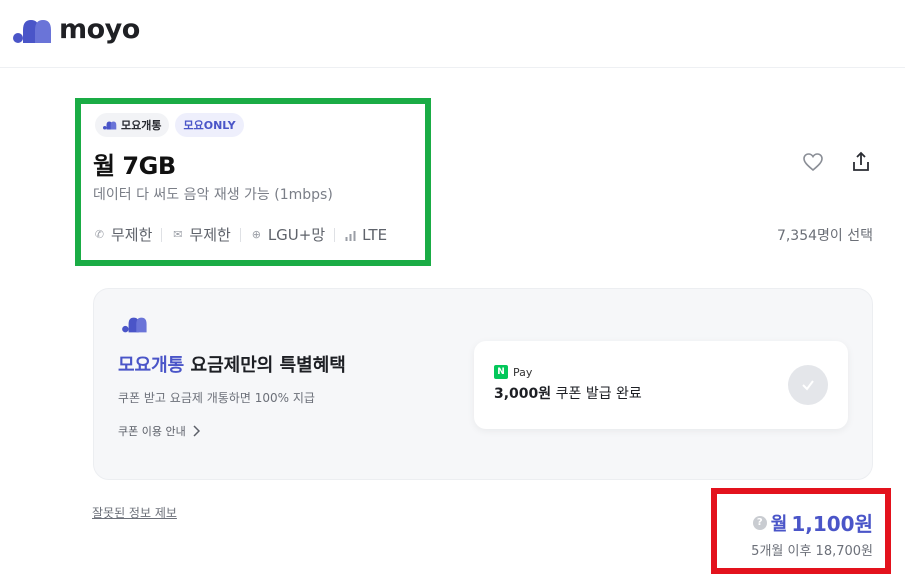 The image size is (905, 580). What do you see at coordinates (134, 166) in the screenshot?
I see `plan-title: 월 7GB` at bounding box center [134, 166].